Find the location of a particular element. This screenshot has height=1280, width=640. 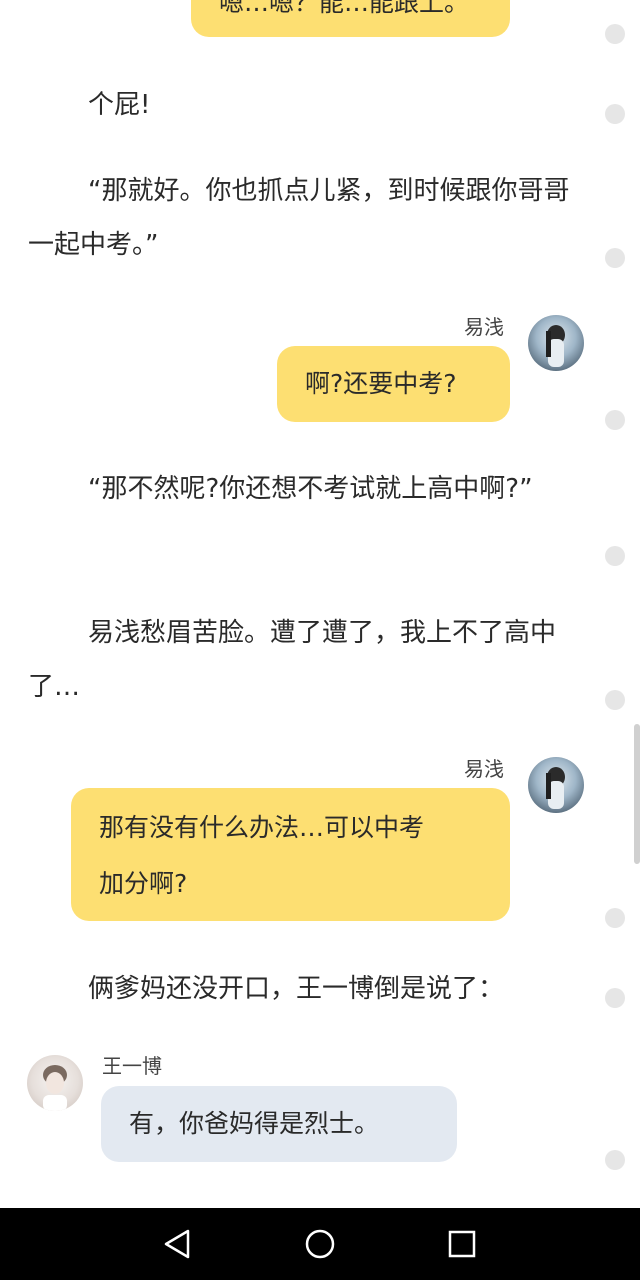

circle-home-icon is located at coordinates (320, 1244).